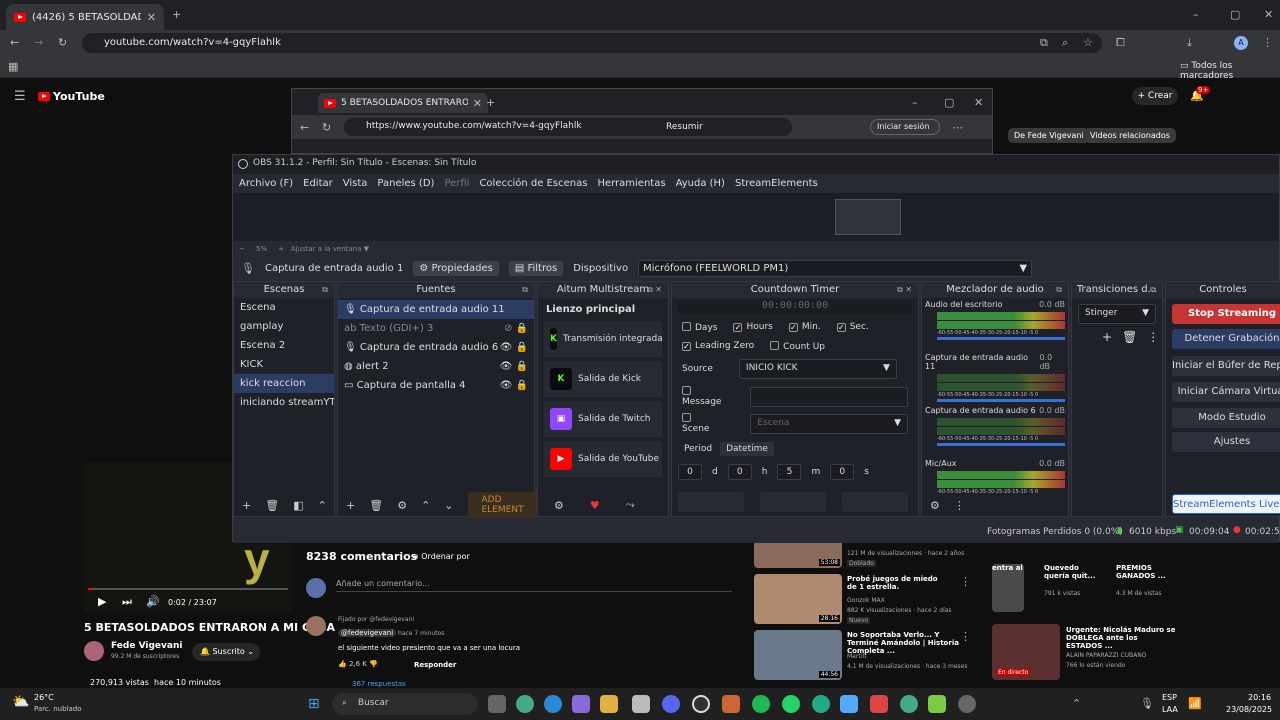  Describe the element at coordinates (1153, 290) in the screenshot. I see `transitions-undock-icon: ⧉` at that location.